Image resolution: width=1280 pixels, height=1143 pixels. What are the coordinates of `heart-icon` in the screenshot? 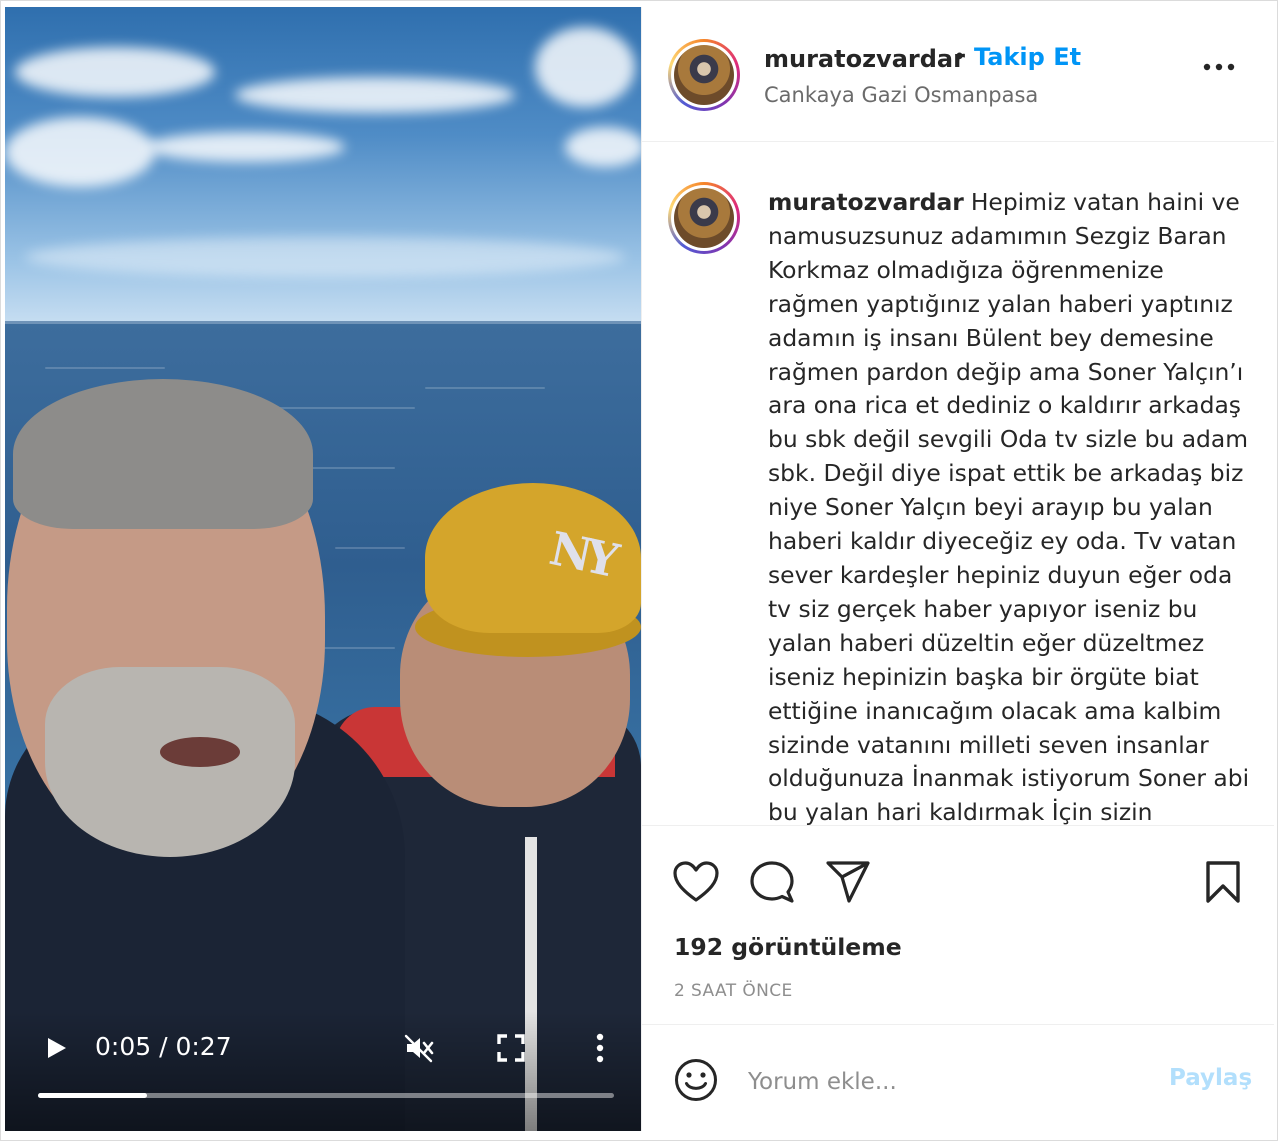 It's located at (696, 882).